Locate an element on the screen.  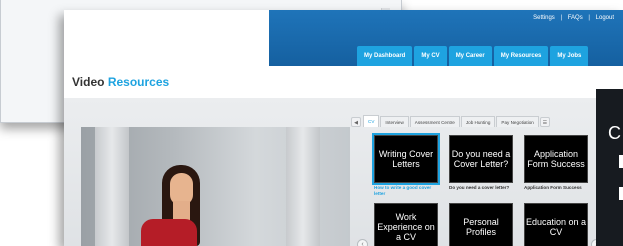
nav-tab-cv: My CV is located at coordinates (430, 56).